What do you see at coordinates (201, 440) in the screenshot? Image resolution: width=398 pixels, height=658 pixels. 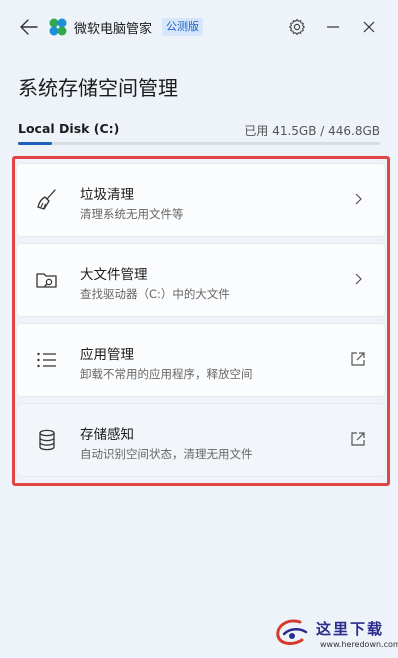 I see `card-storage-sense: 存储感知 自动识别空间状态，清理无用文件` at bounding box center [201, 440].